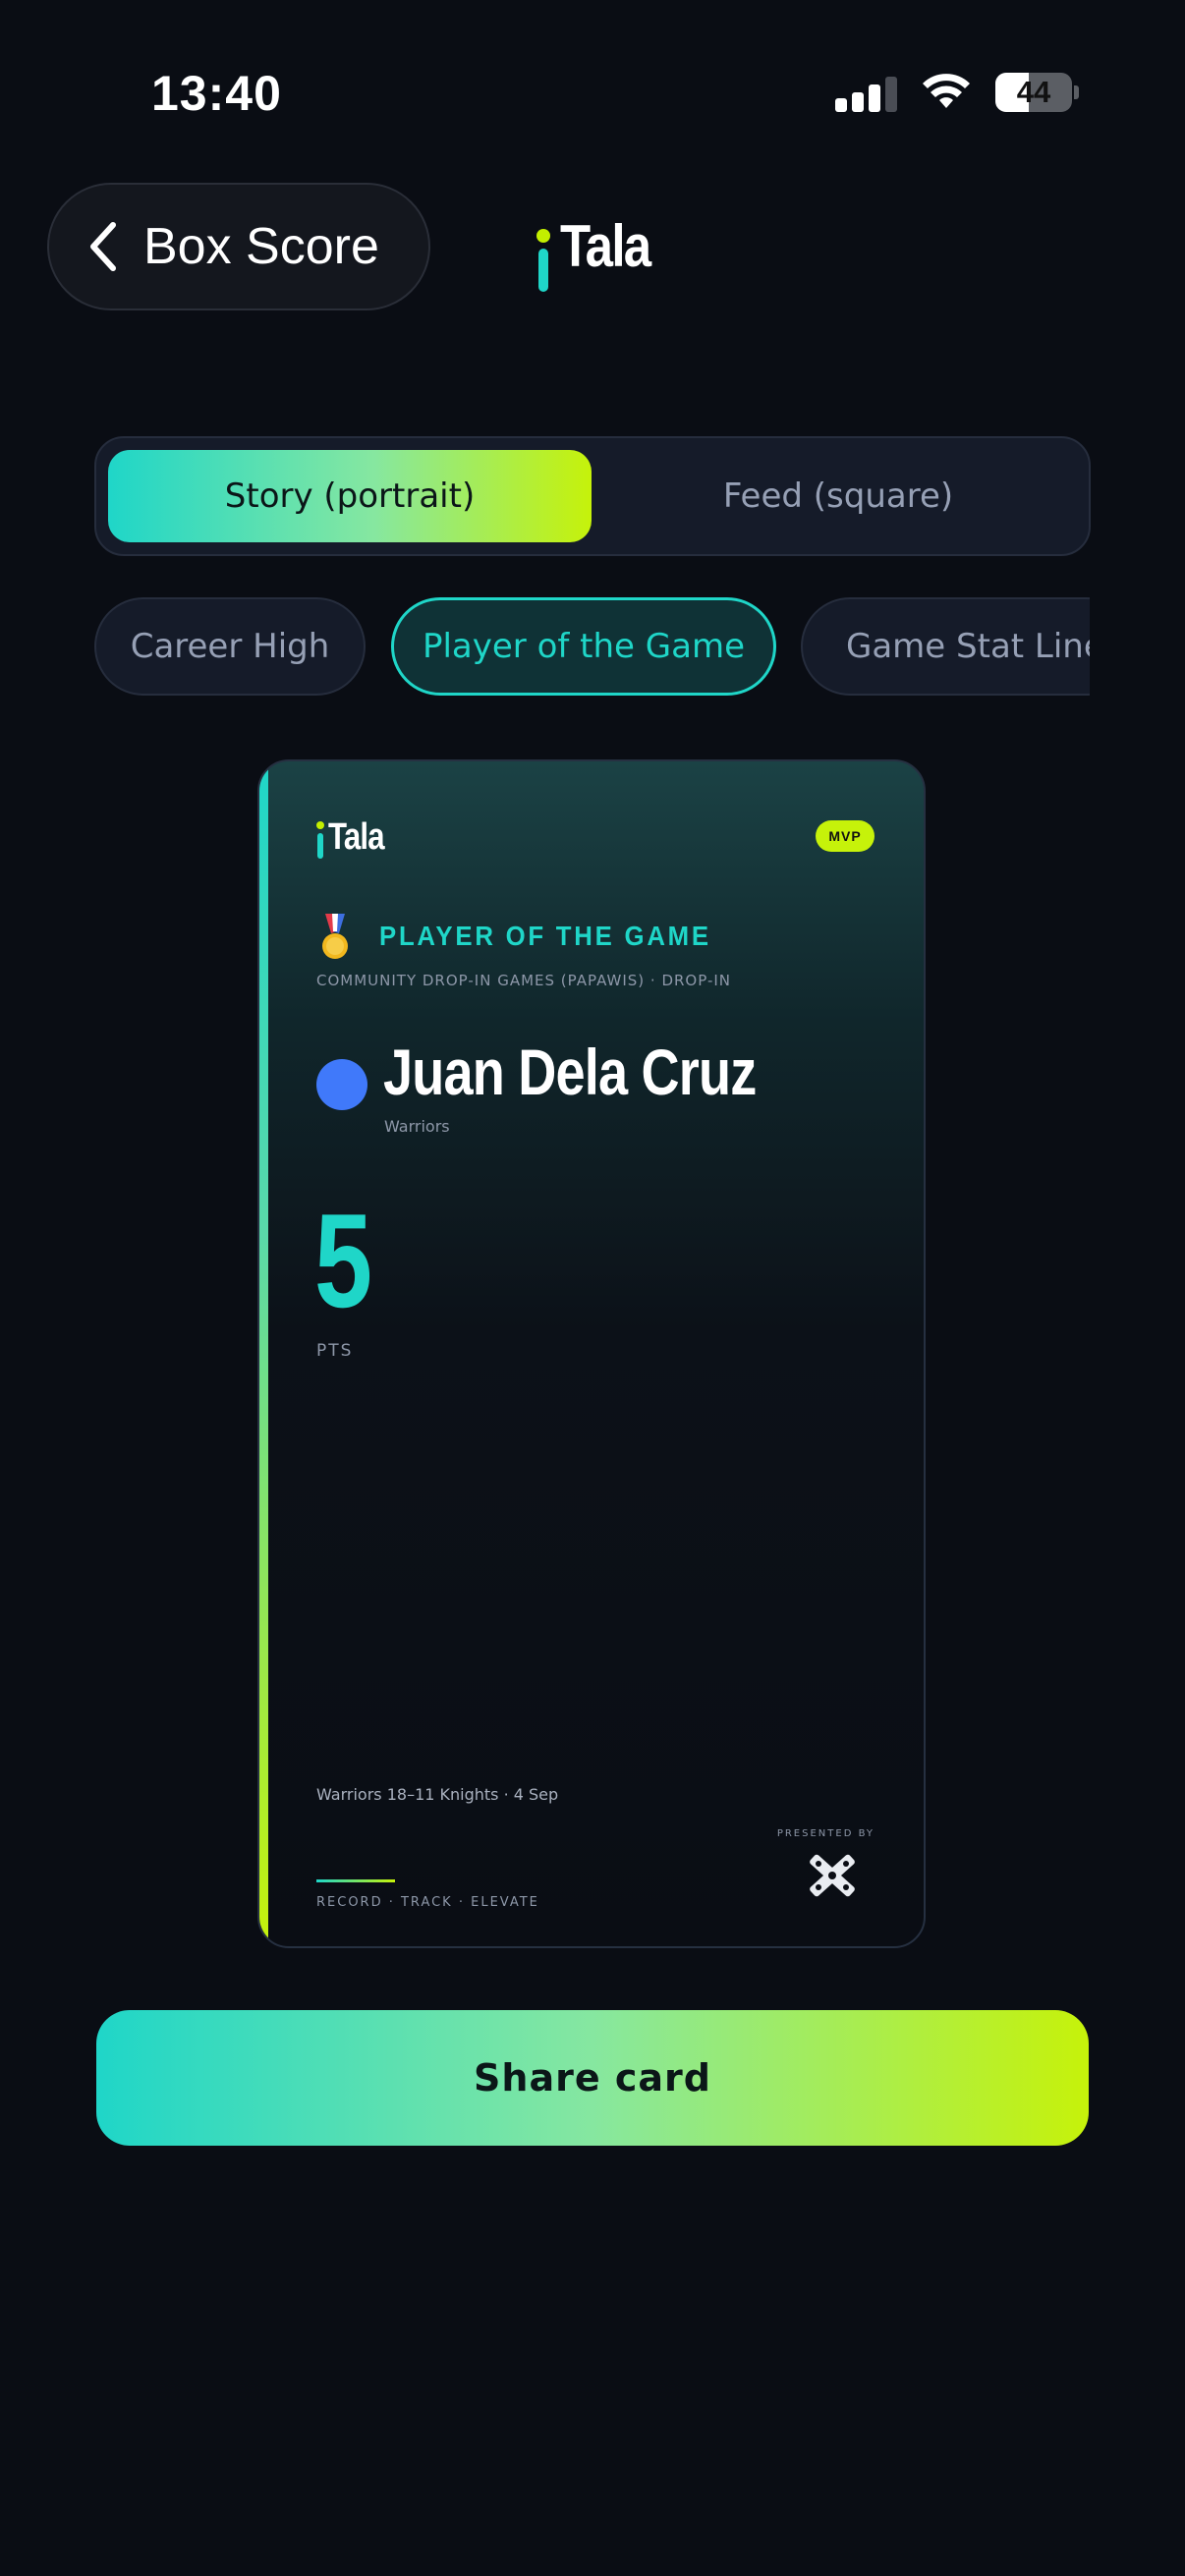 This screenshot has height=2576, width=1185. I want to click on format-option-feed: Feed (square), so click(838, 496).